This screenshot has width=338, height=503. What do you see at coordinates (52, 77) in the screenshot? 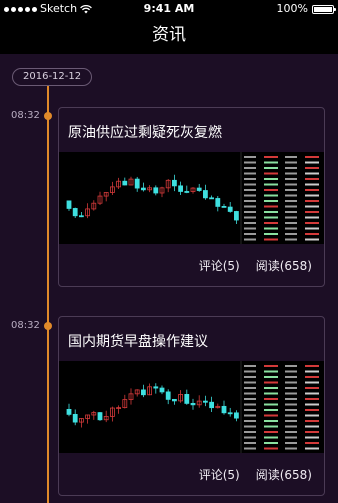
I see `date-pill: 2016-12-12` at bounding box center [52, 77].